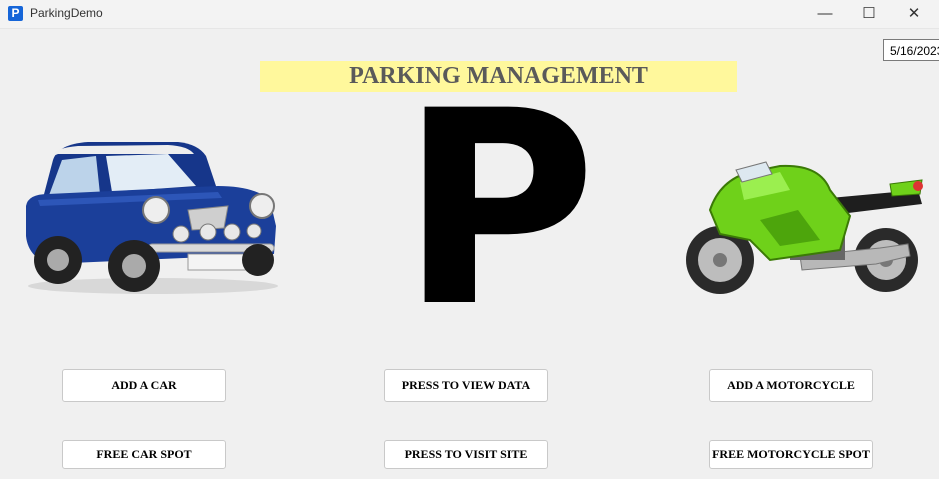  Describe the element at coordinates (791, 454) in the screenshot. I see `free-motorcycle-spot-button: FREE MOTORCYCLE SPOT` at that location.